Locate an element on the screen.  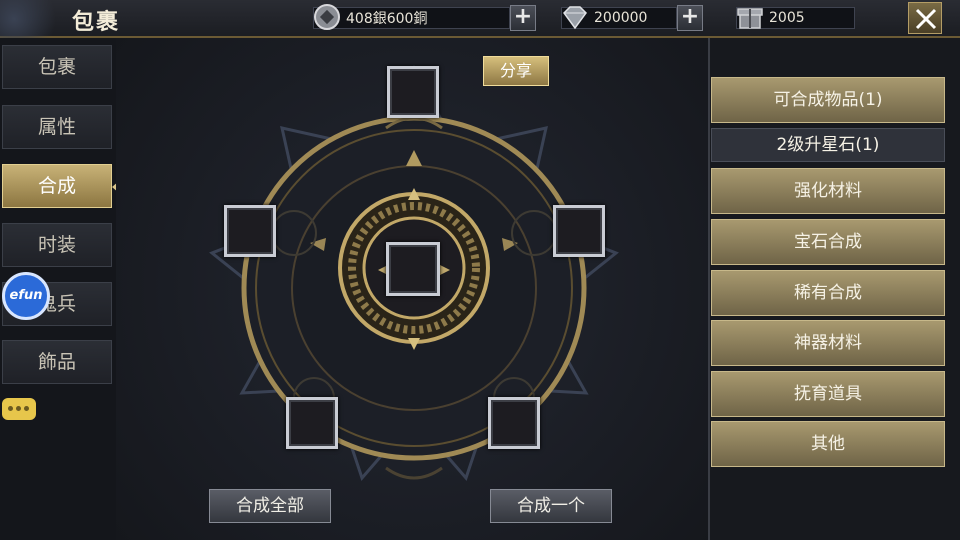
category-star-stone-lv2: 2级升星石(1) is located at coordinates (828, 145).